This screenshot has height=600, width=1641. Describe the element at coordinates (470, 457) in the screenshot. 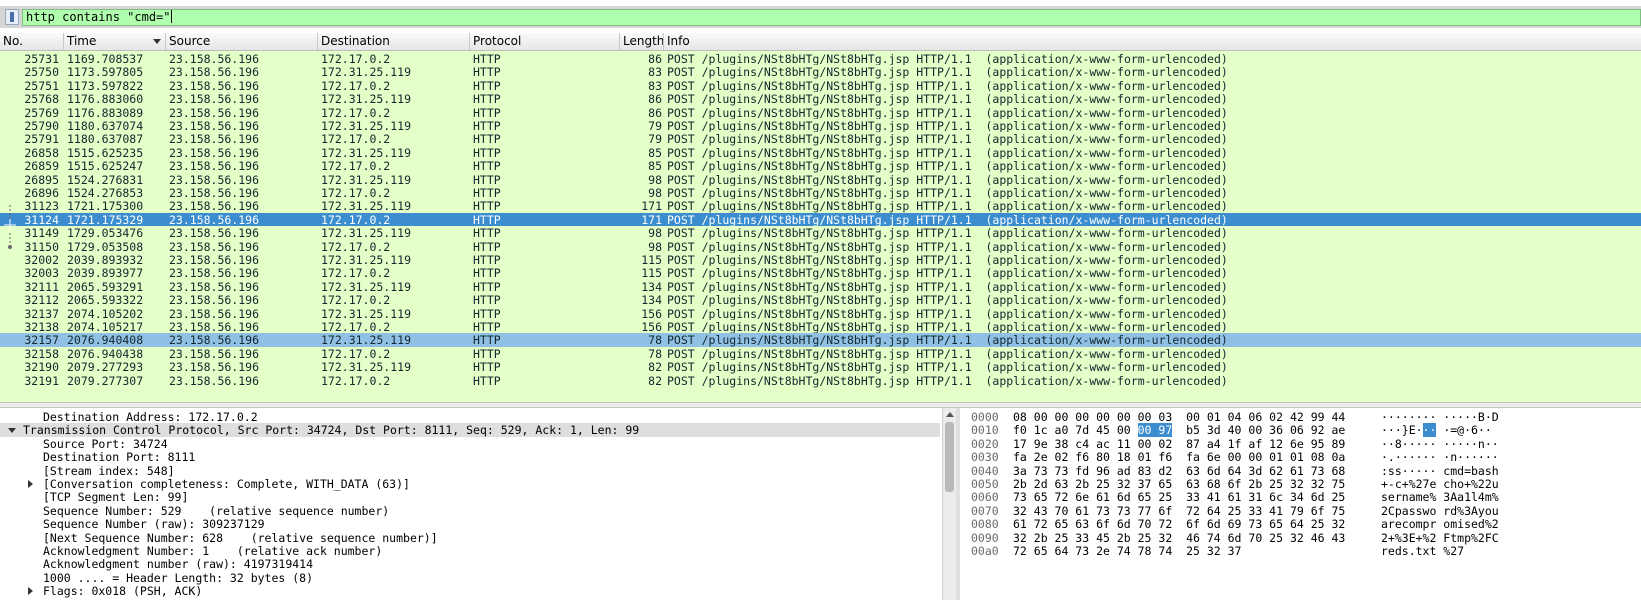

I see `detail-row: Destination Port: 8111` at that location.